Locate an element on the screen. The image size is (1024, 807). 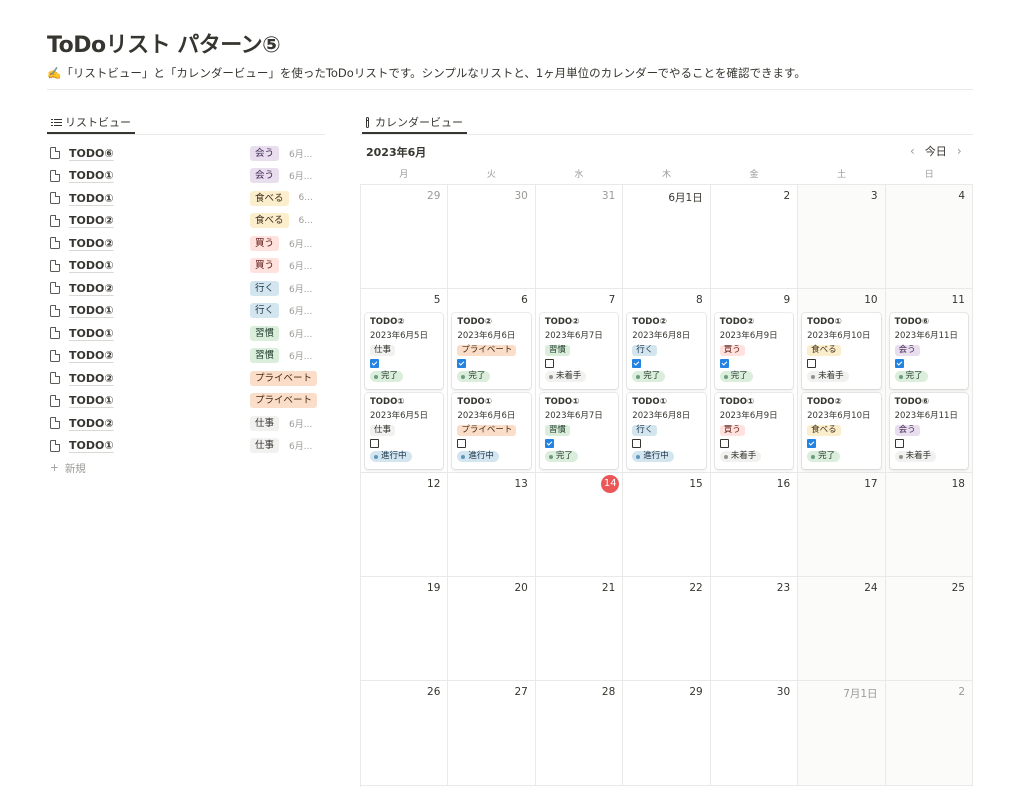
calendar-card: TODO① 2023年6月9日 買う 未着手 is located at coordinates (754, 431).